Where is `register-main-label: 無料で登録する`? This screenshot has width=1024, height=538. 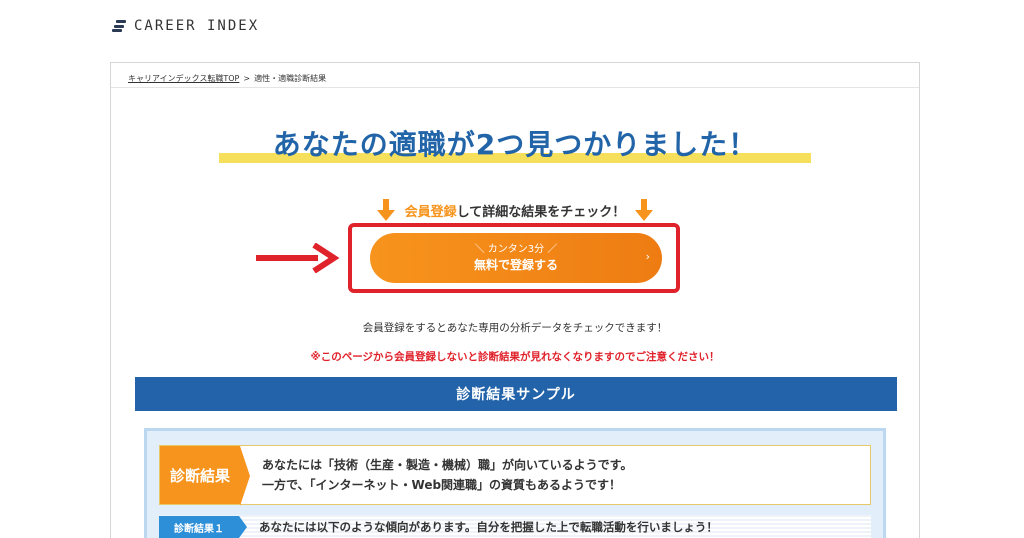
register-main-label: 無料で登録する is located at coordinates (515, 265).